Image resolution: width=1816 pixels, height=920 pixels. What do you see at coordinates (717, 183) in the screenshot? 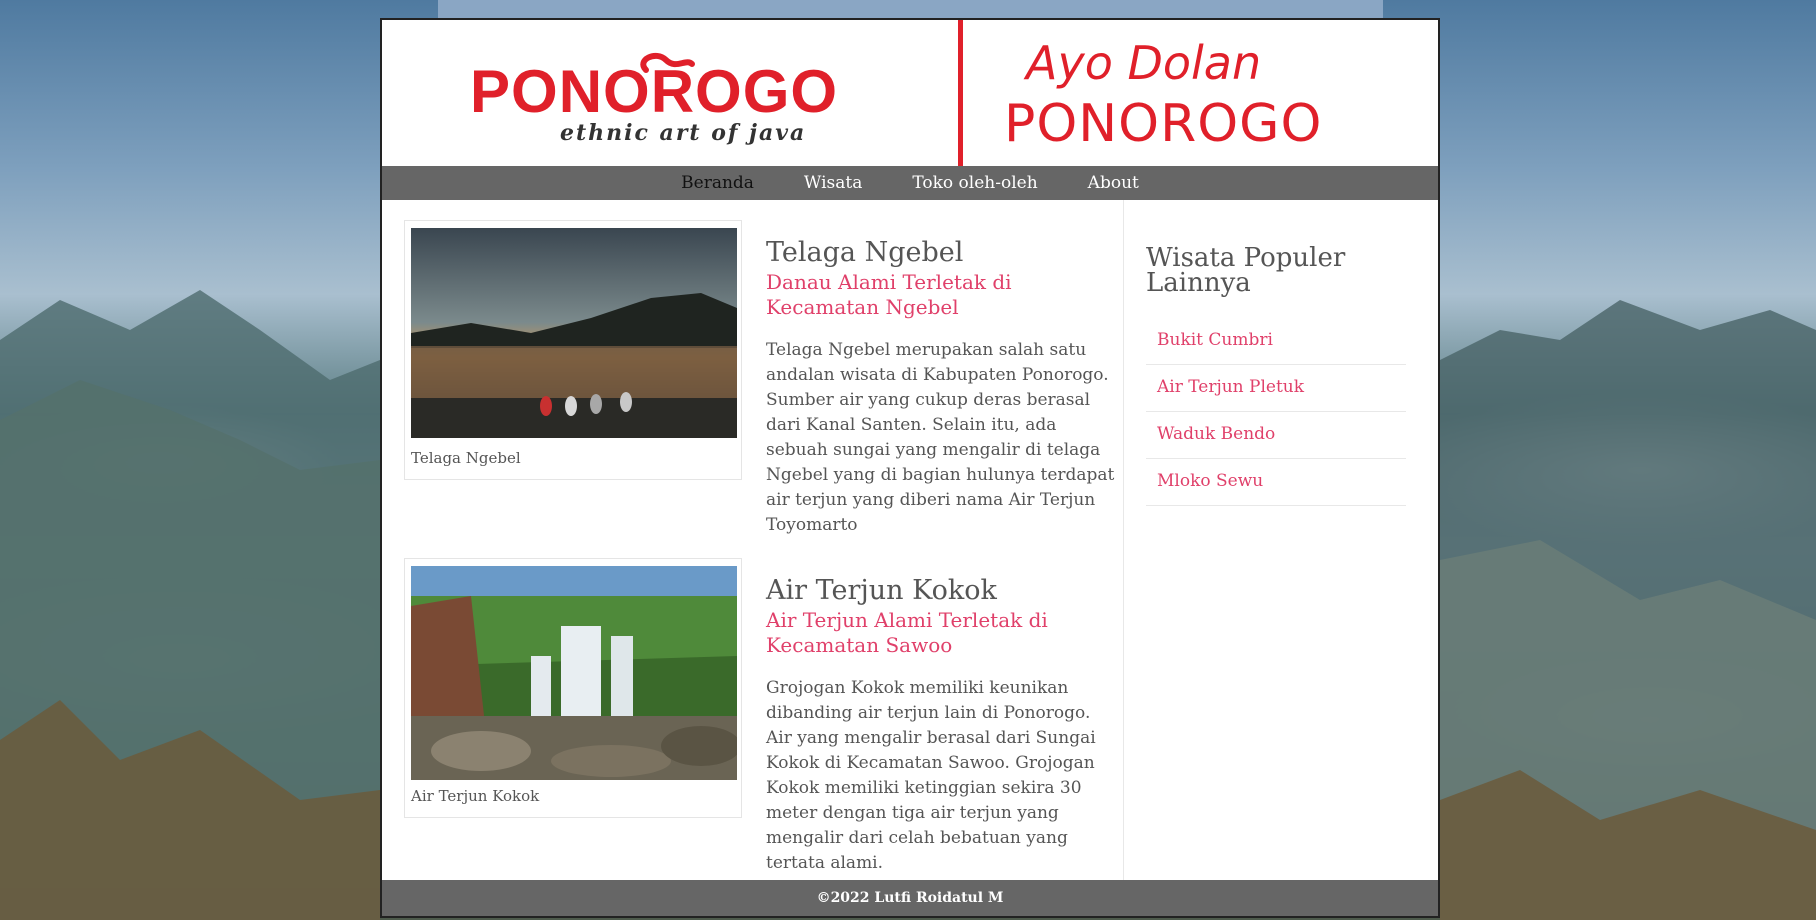
I see `nav-item-beranda: Beranda` at bounding box center [717, 183].